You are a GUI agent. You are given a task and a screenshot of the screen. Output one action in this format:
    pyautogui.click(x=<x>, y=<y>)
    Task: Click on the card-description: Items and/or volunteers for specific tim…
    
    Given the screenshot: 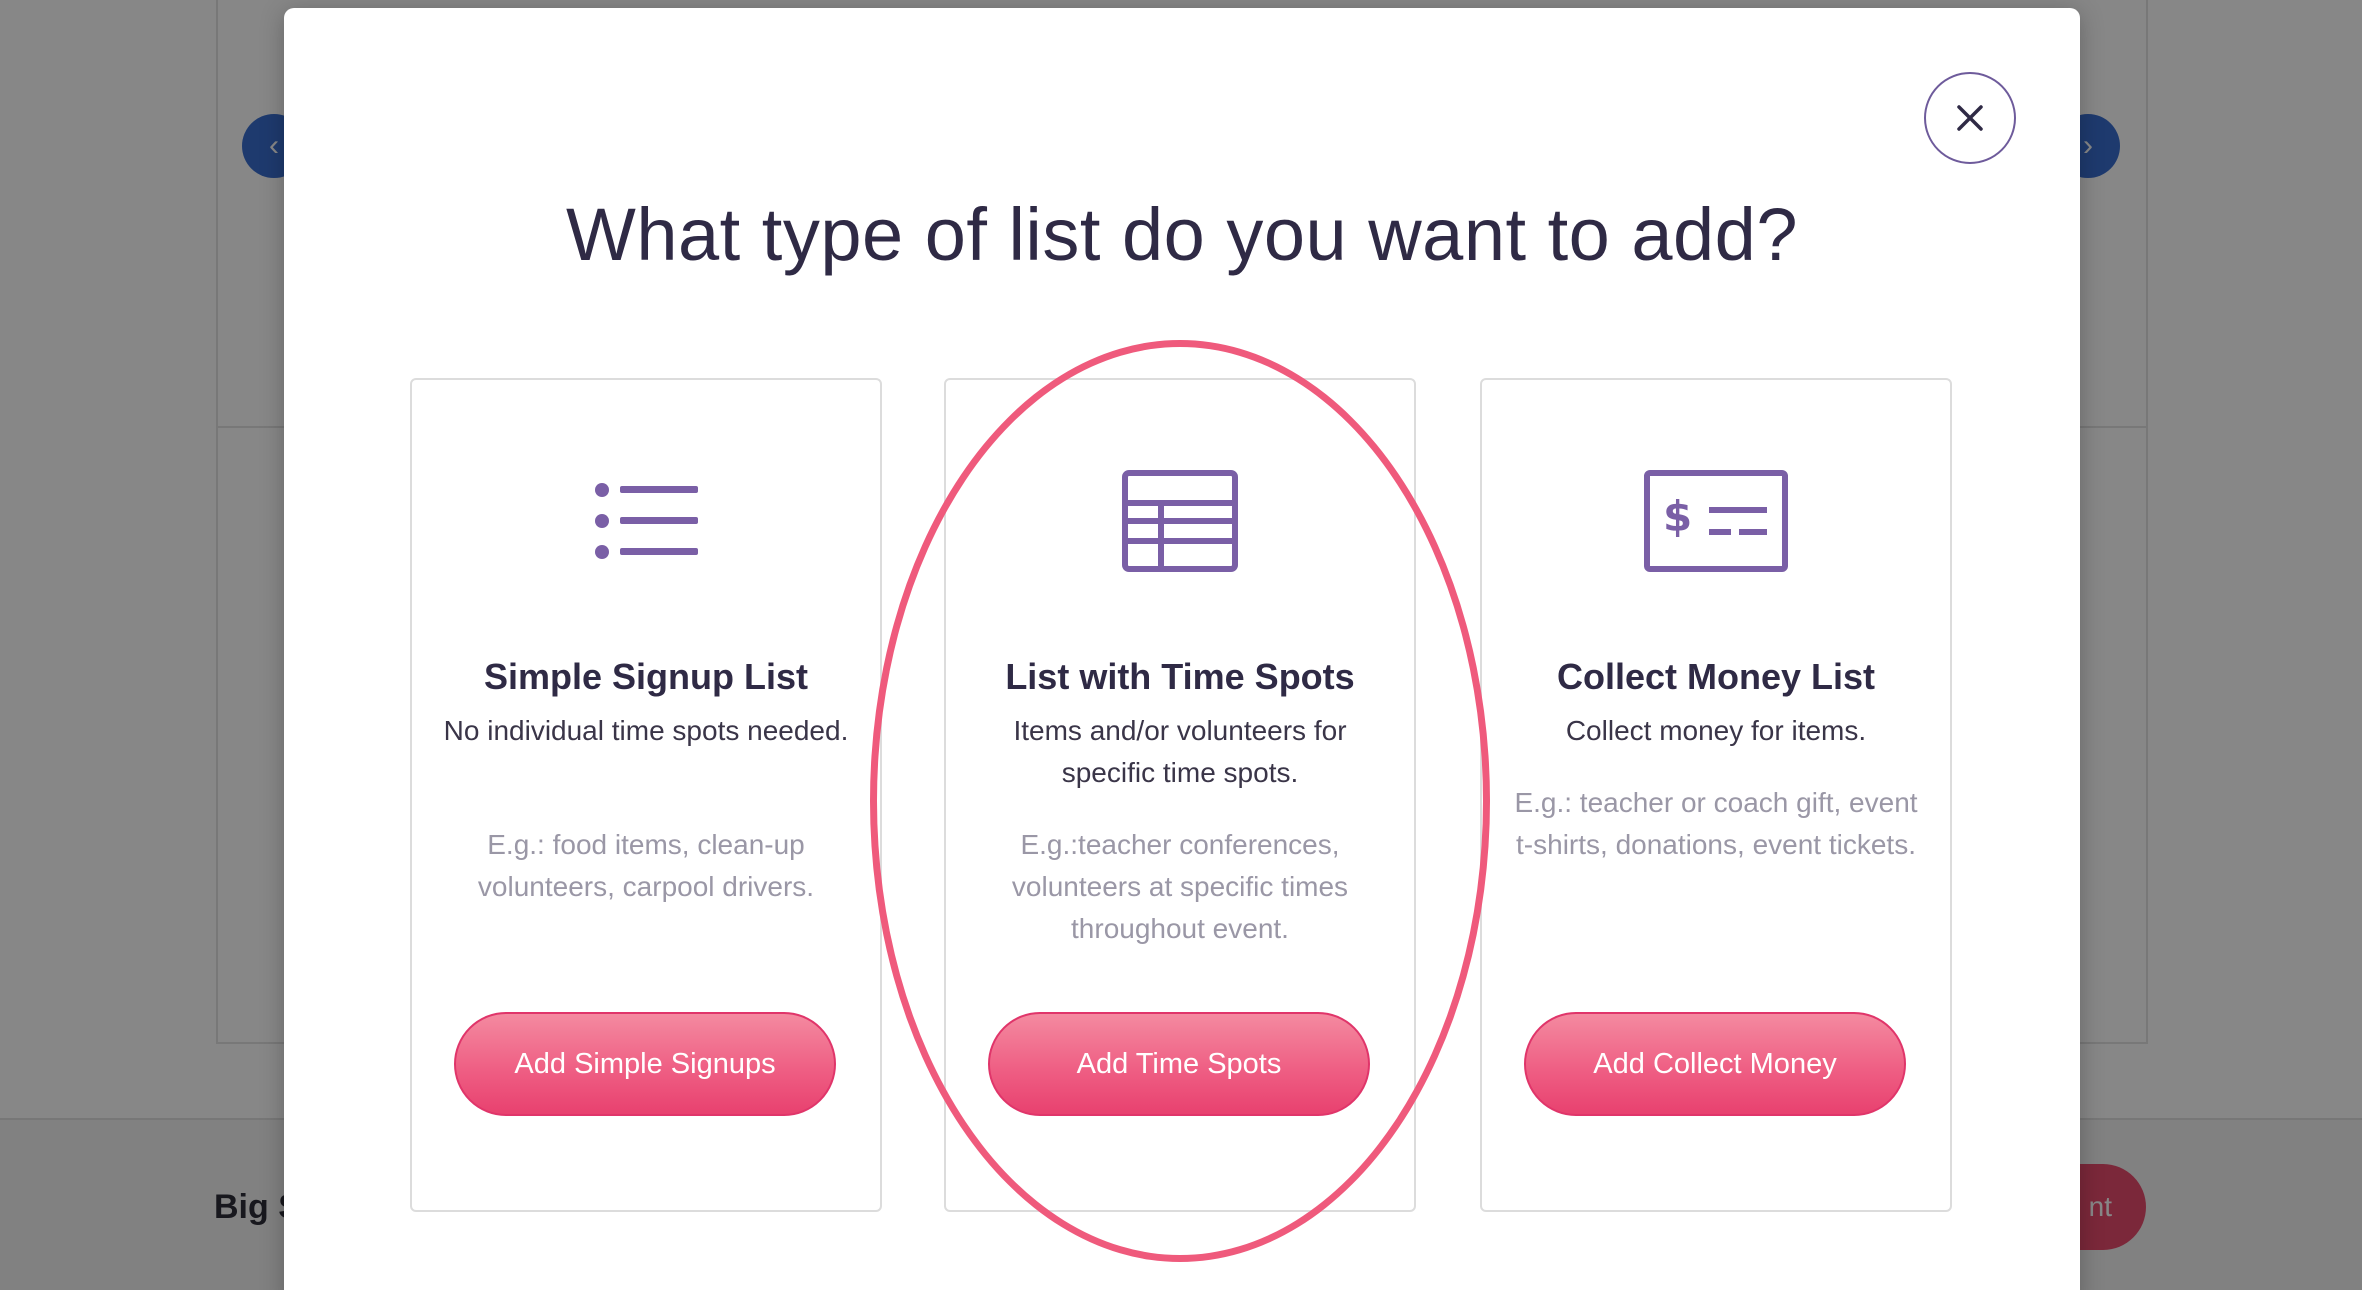 What is the action you would take?
    pyautogui.click(x=1180, y=751)
    